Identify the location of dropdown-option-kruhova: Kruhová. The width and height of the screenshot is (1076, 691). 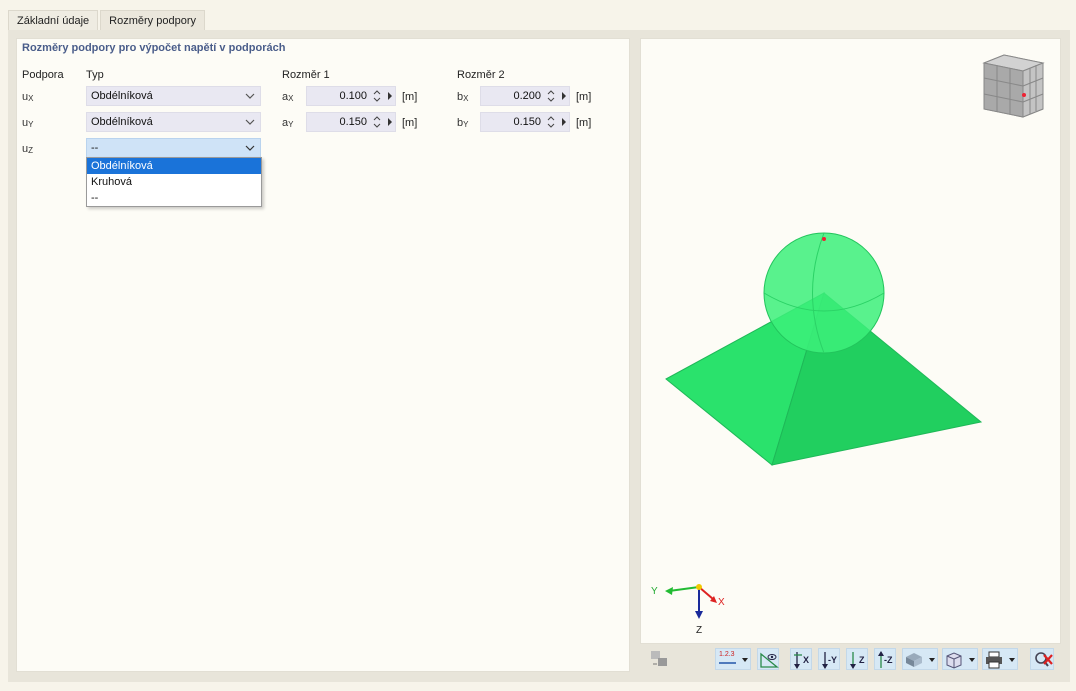
(174, 182).